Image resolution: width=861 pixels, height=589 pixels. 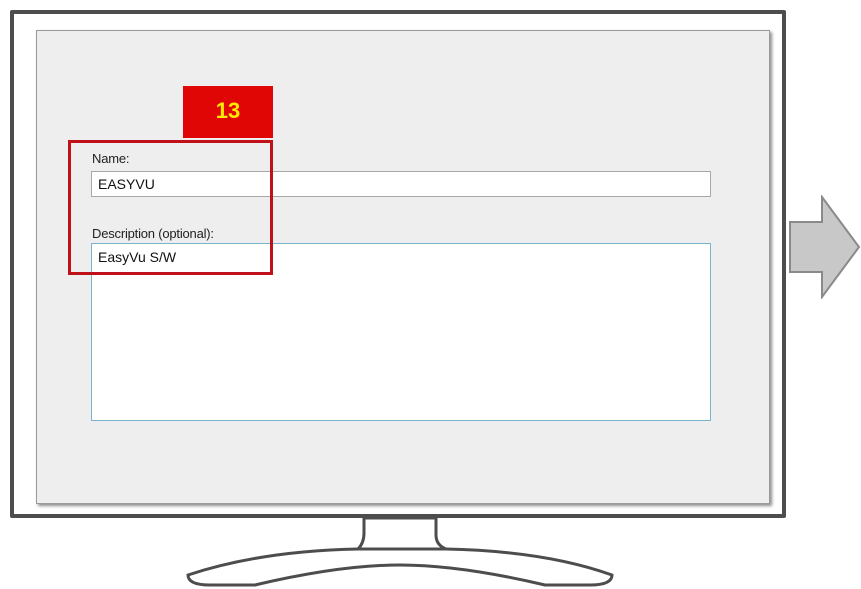 I want to click on step-number-badge: 13, so click(x=228, y=112).